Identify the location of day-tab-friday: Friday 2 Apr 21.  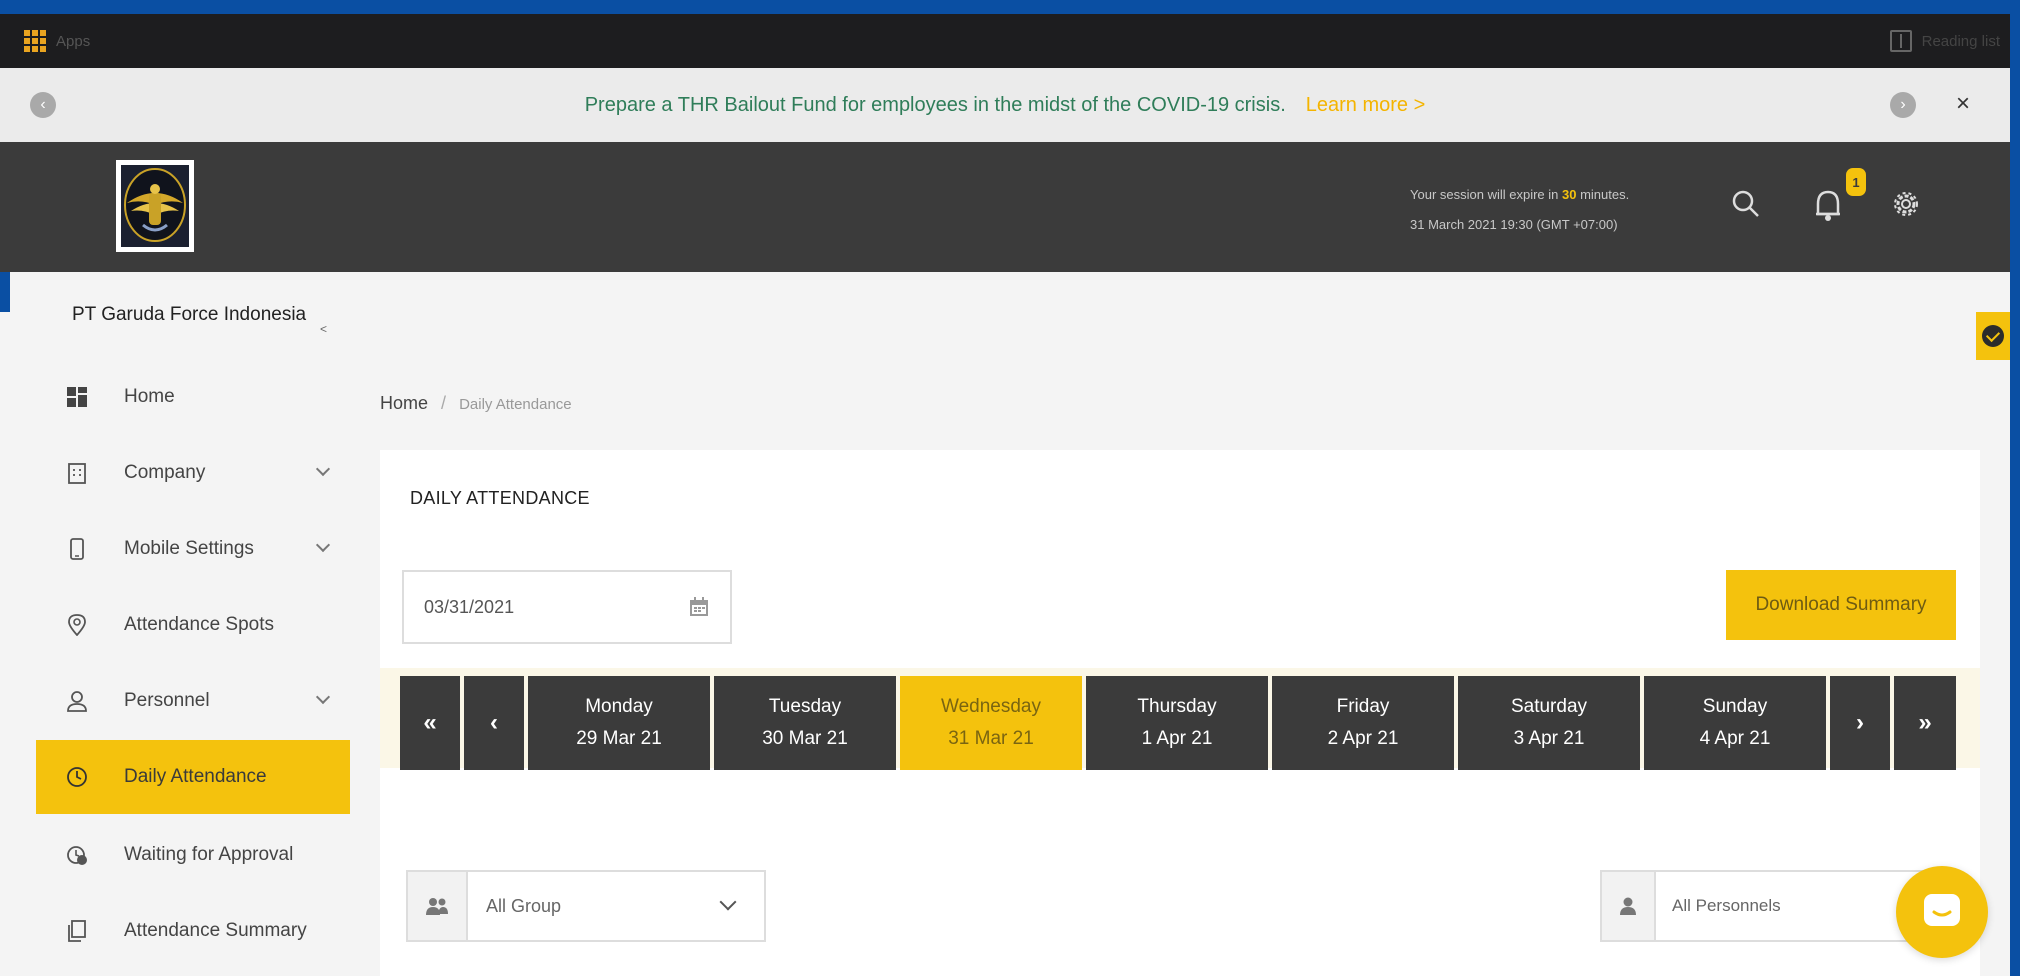
(1363, 723).